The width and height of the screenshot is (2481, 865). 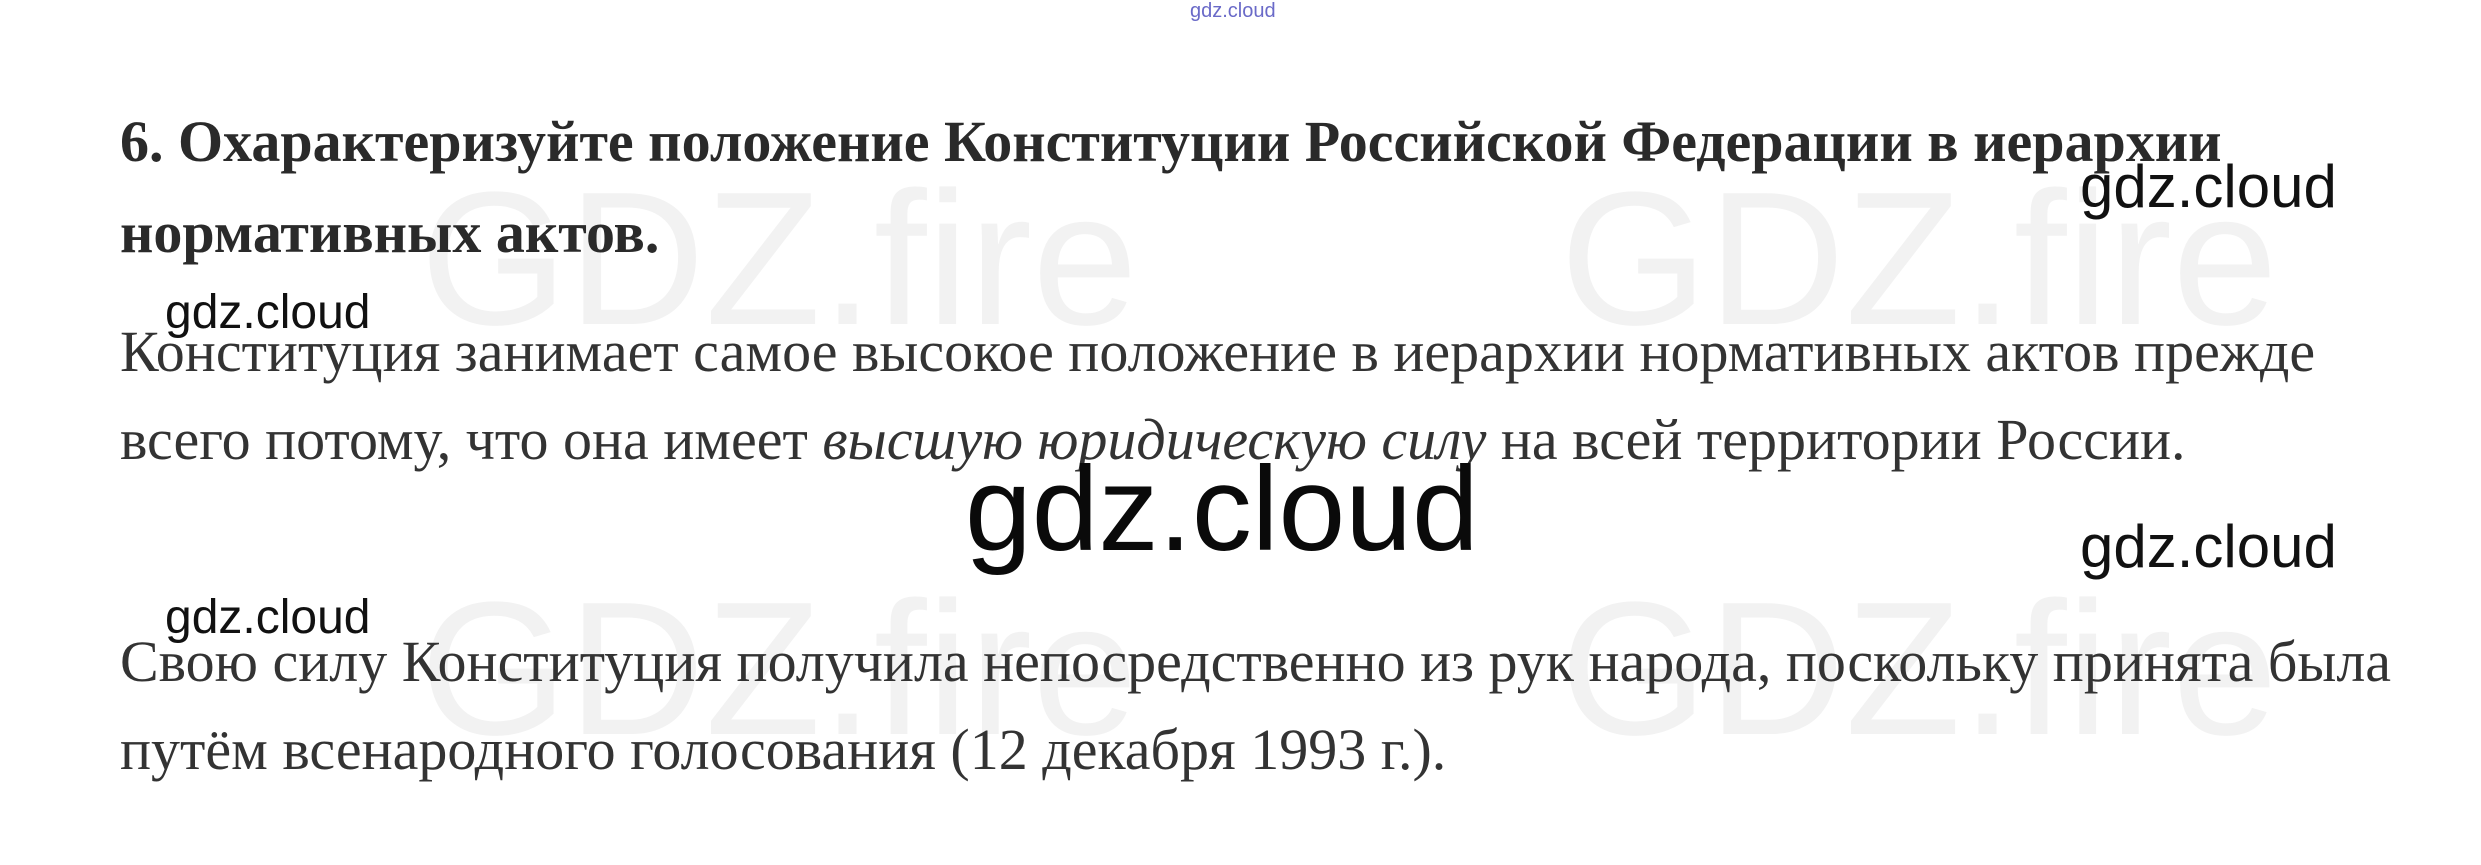 I want to click on watermark-right-2: gdz.cloud, so click(x=2208, y=546).